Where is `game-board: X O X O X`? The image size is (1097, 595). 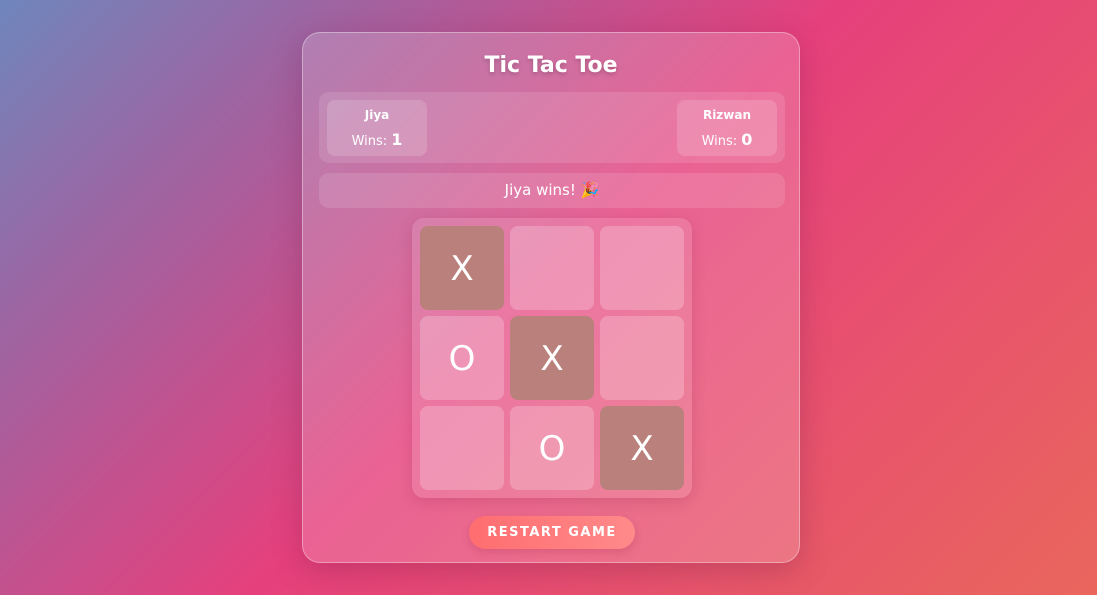 game-board: X O X O X is located at coordinates (552, 358).